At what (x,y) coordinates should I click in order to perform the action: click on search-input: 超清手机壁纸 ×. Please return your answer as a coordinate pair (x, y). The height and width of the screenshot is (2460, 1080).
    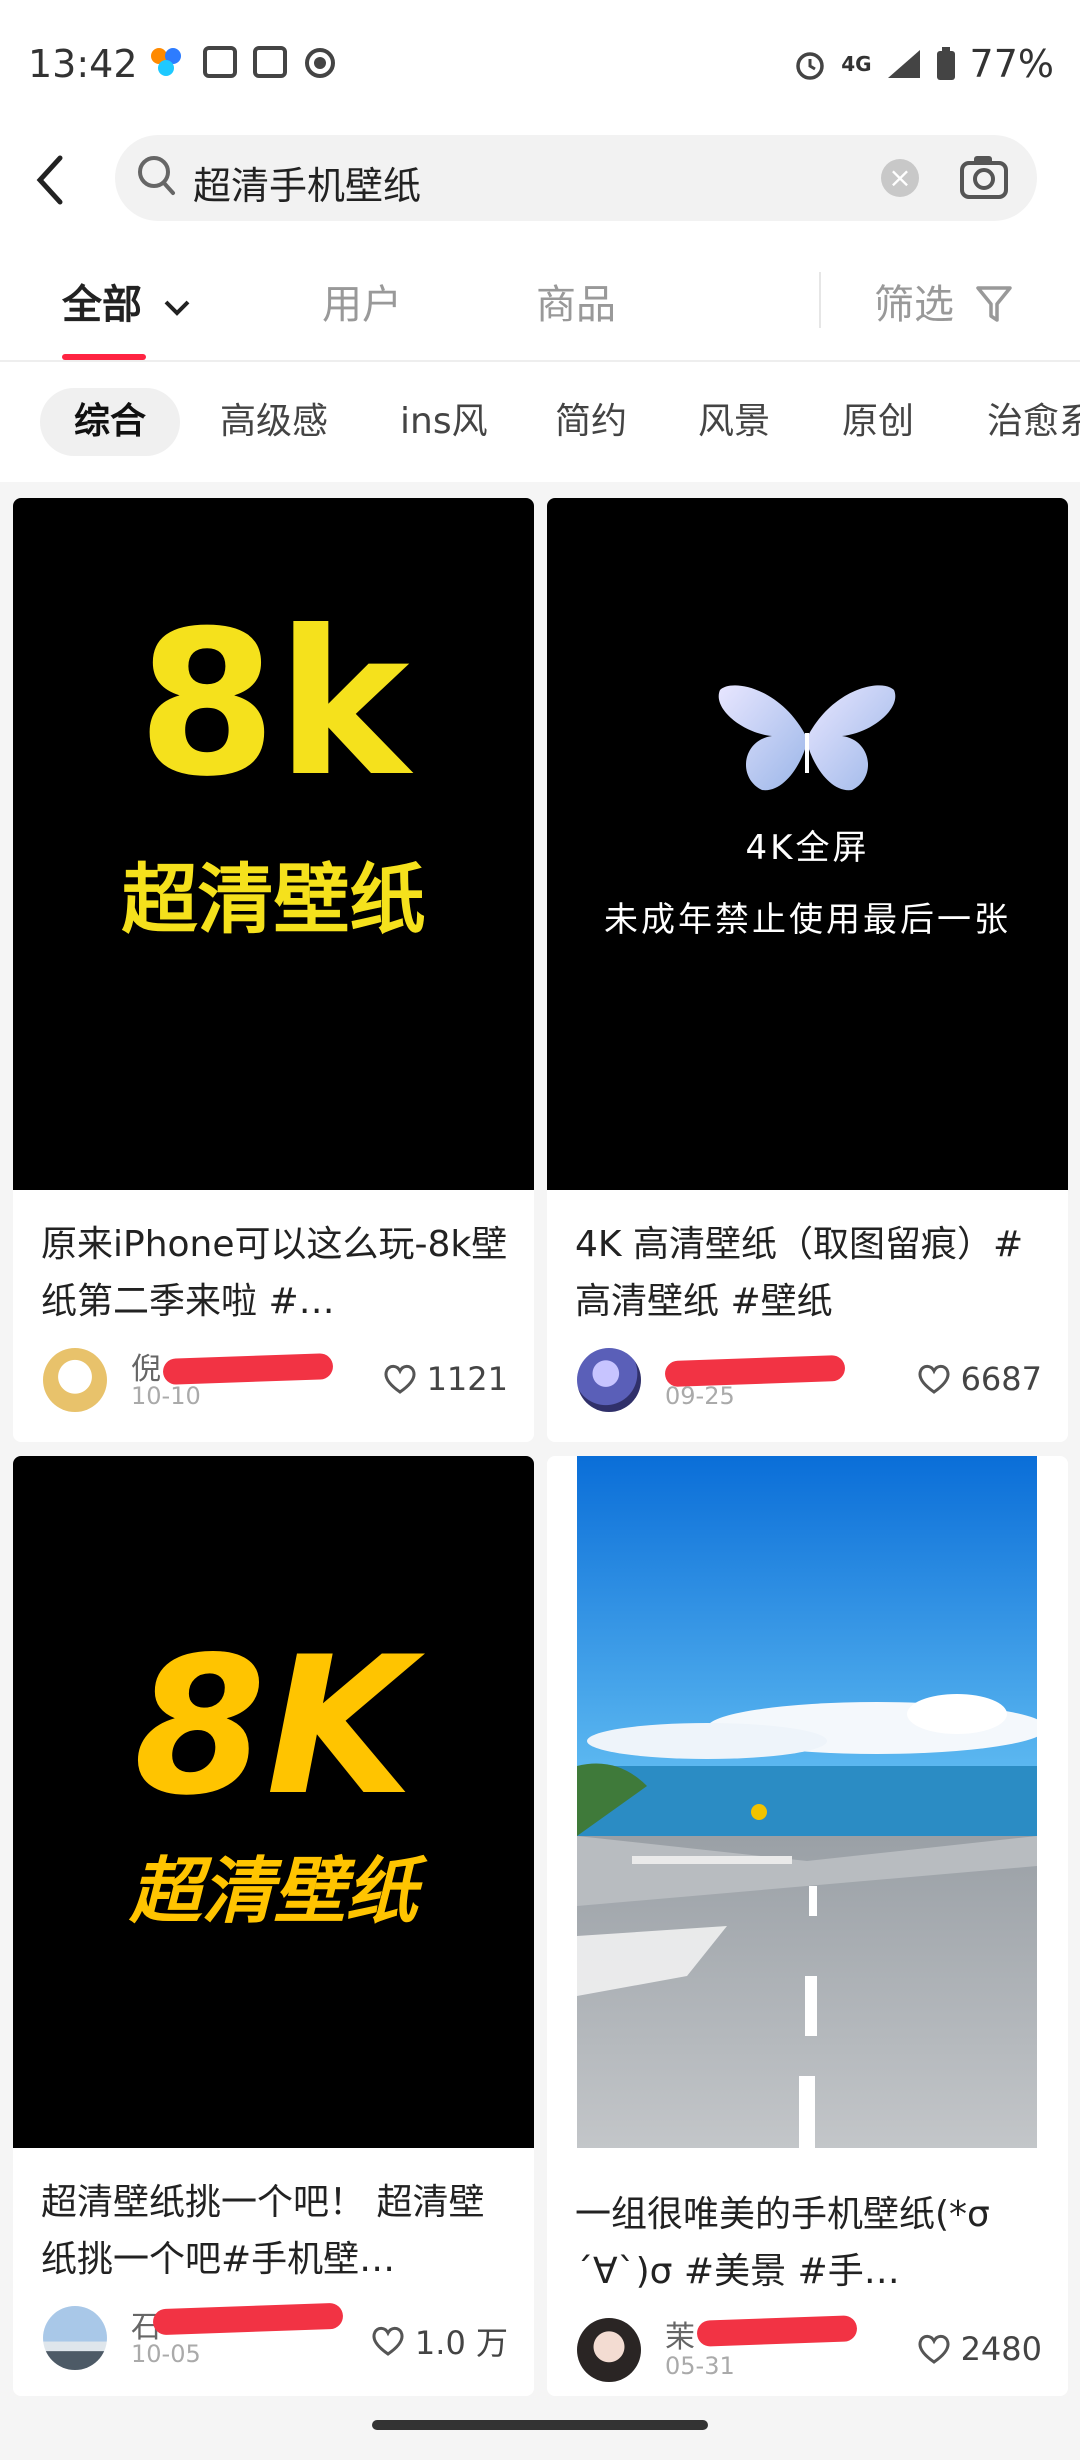
    Looking at the image, I should click on (576, 178).